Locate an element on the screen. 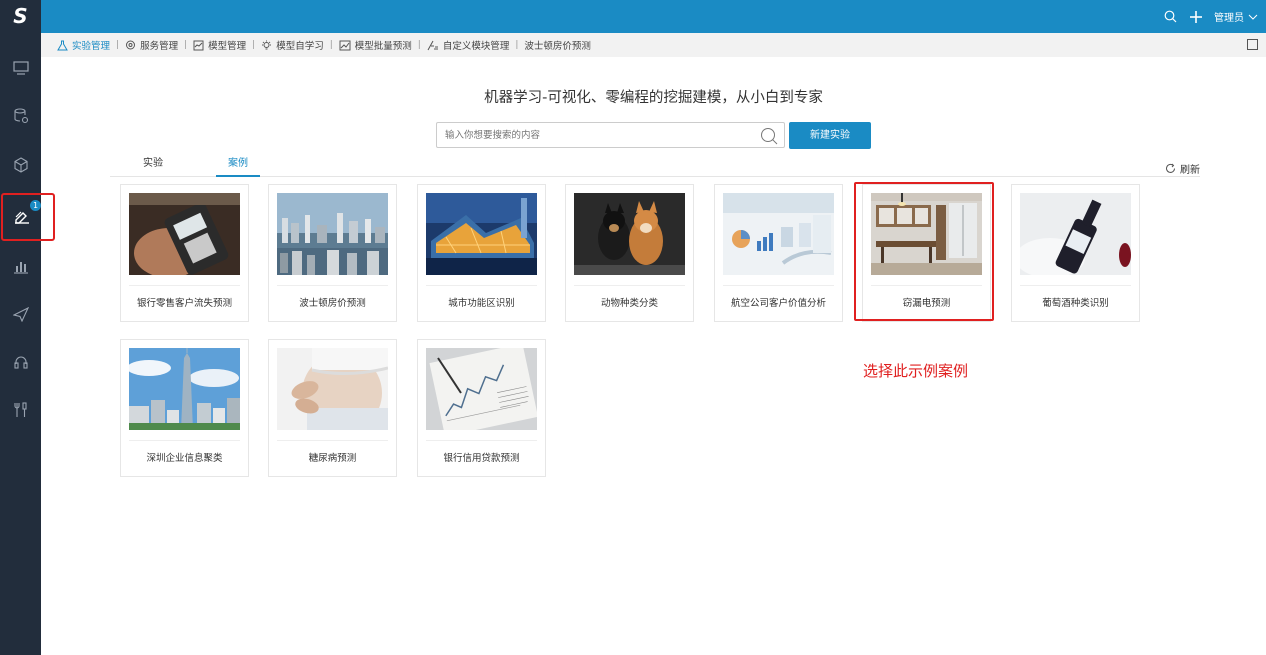 Image resolution: width=1266 pixels, height=655 pixels. custom-module-icon is located at coordinates (432, 45).